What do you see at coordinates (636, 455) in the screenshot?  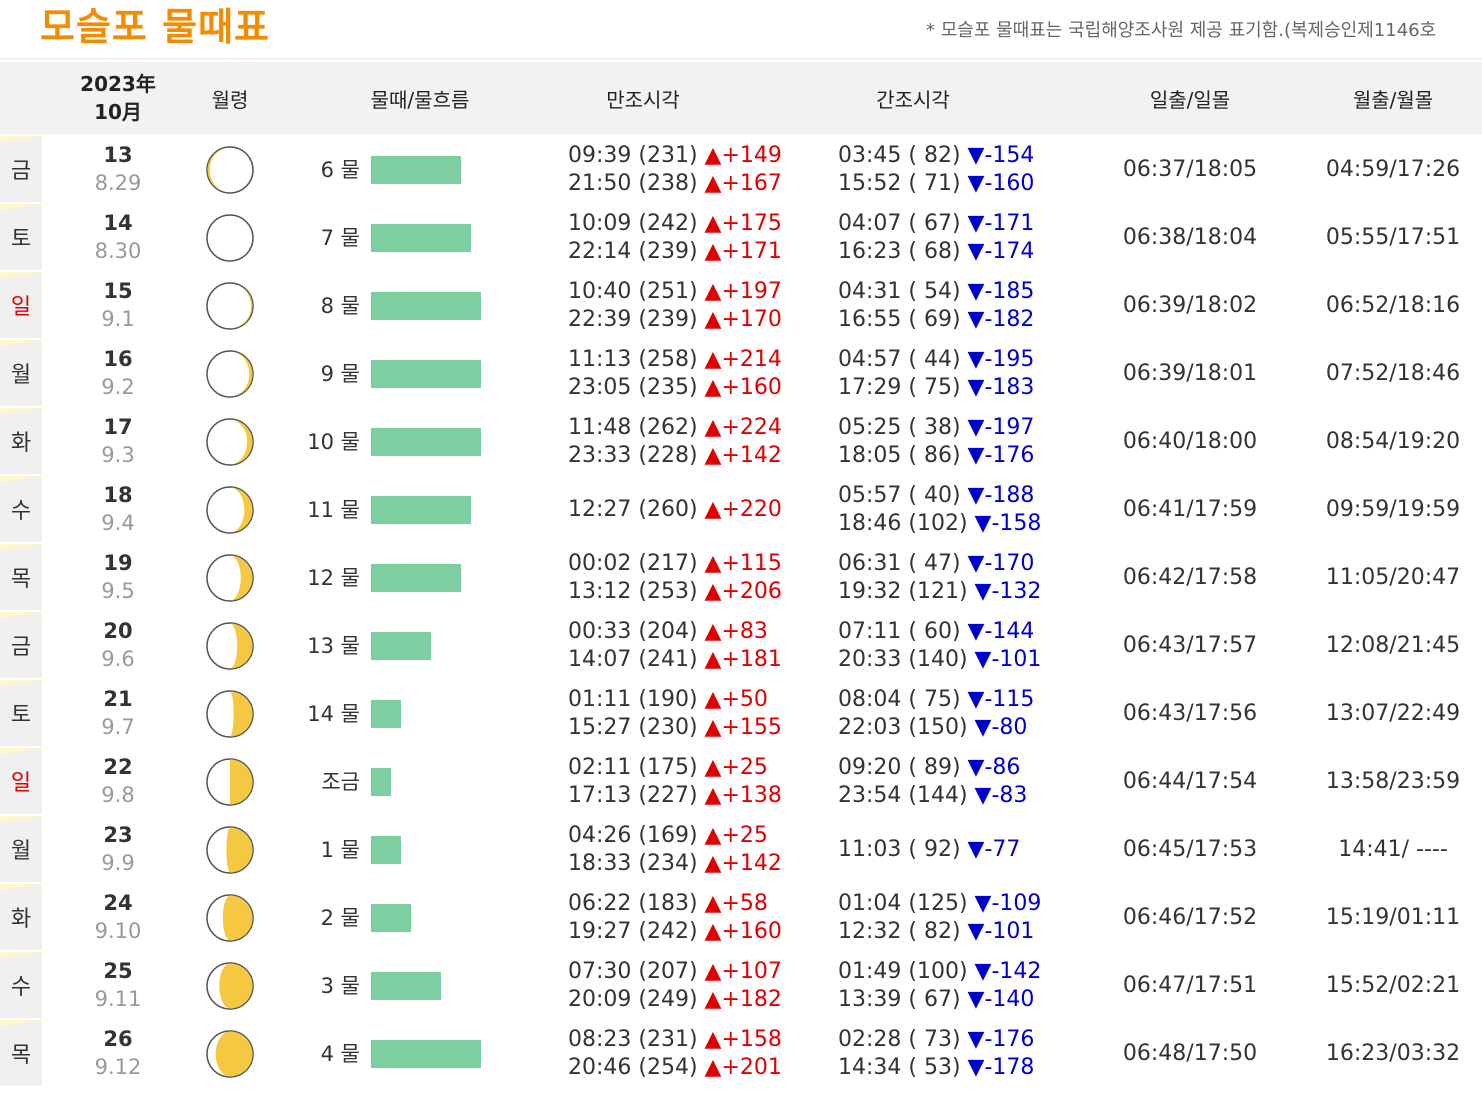 I see `high-tide-time: 23:33 (228)` at bounding box center [636, 455].